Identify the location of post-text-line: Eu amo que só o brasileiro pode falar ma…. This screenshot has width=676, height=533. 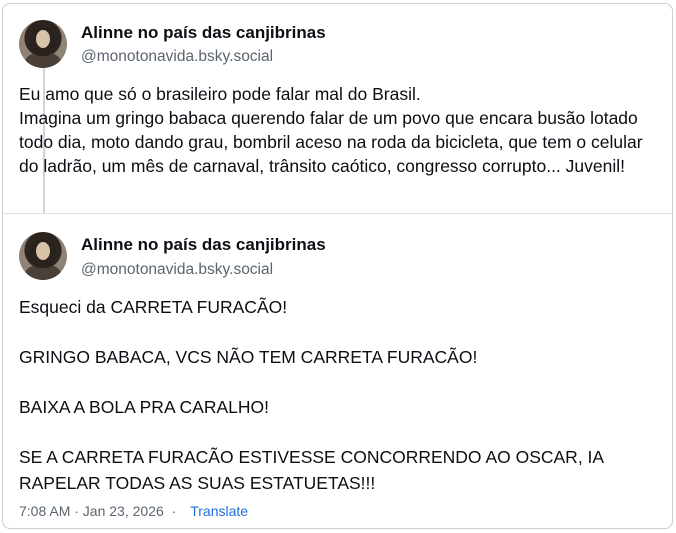
(220, 94).